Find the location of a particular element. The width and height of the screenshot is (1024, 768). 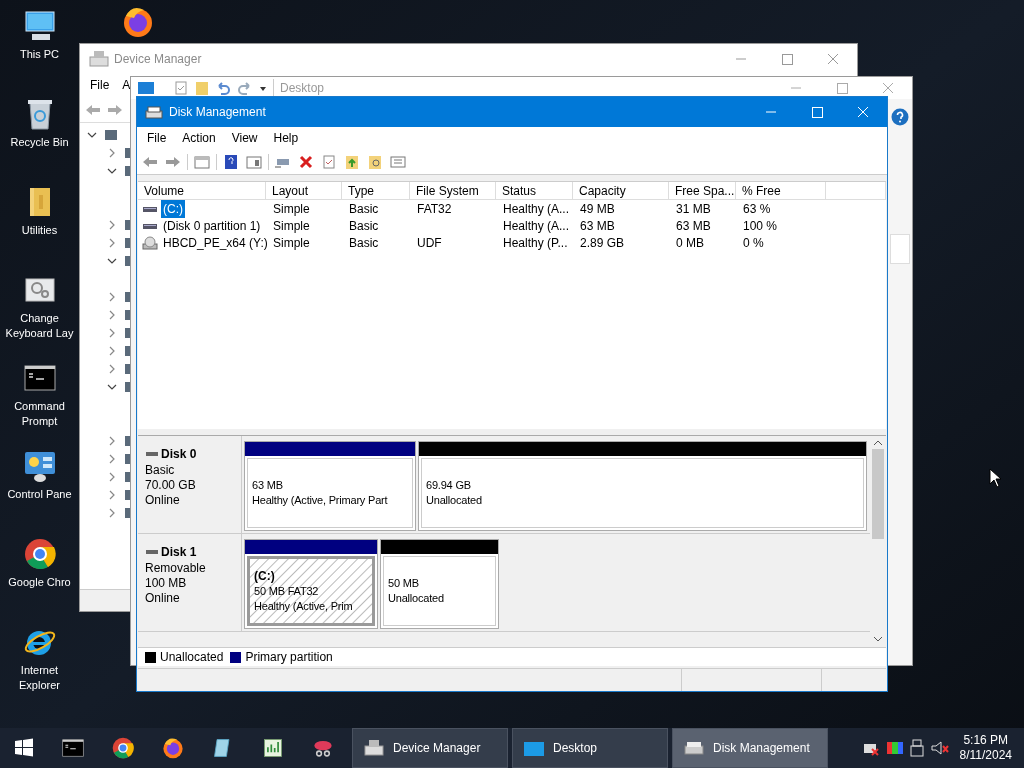

clock: 5:16 PM 8/11/2024 is located at coordinates (991, 748).